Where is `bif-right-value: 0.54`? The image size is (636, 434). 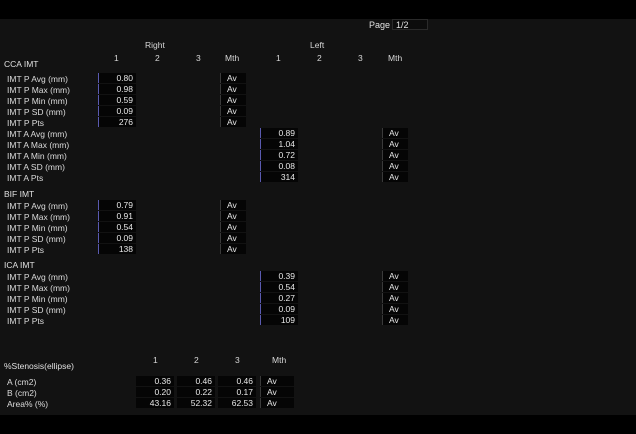 bif-right-value: 0.54 is located at coordinates (117, 227).